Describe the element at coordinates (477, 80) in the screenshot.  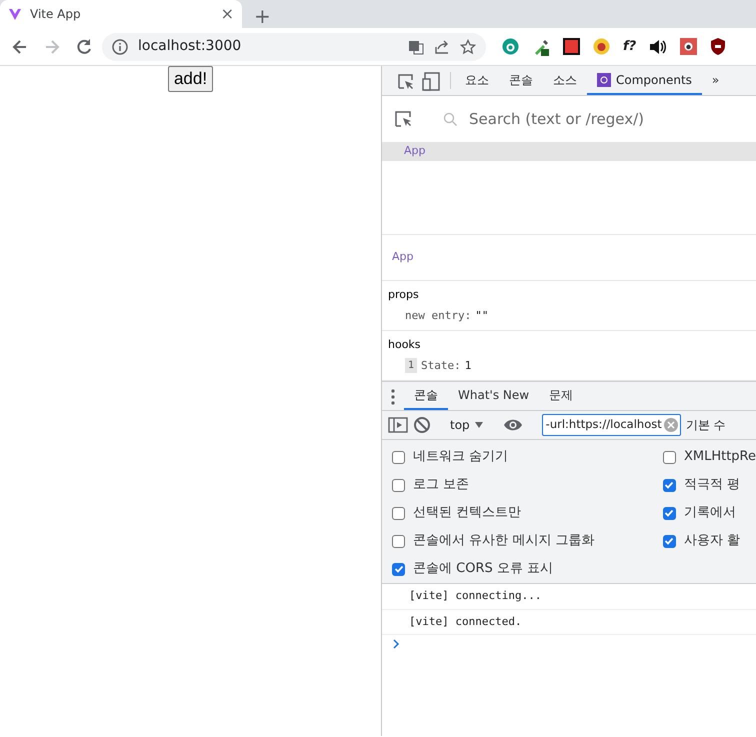
I see `devtools-tab: 요소` at that location.